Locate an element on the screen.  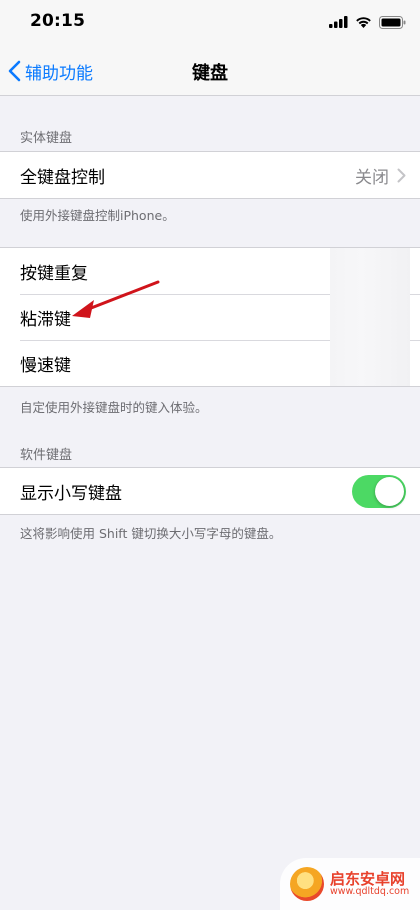
watermark: 启东安卓网 www.qdltdq.com is located at coordinates (350, 884).